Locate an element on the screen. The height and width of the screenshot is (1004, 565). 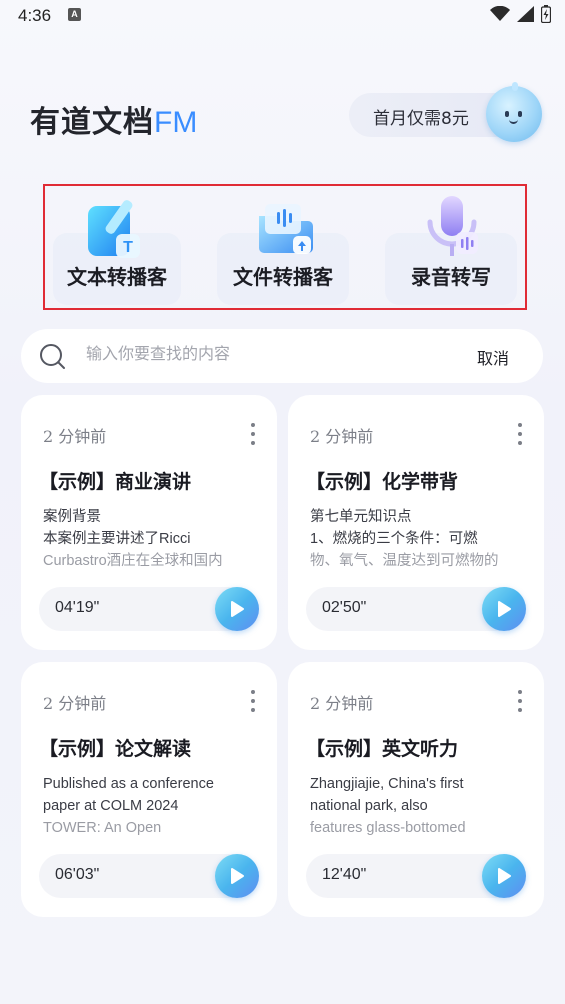
card-duration: 02'50" is located at coordinates (344, 607).